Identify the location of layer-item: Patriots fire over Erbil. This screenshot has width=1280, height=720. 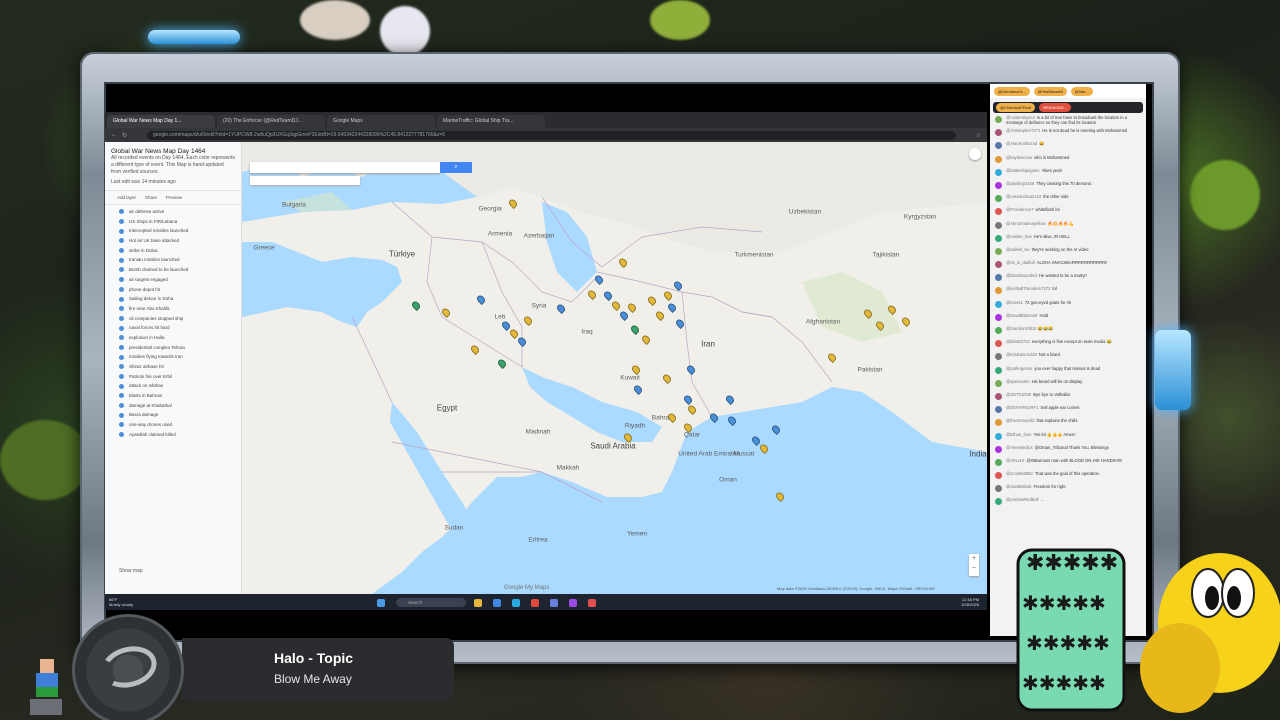
(173, 377).